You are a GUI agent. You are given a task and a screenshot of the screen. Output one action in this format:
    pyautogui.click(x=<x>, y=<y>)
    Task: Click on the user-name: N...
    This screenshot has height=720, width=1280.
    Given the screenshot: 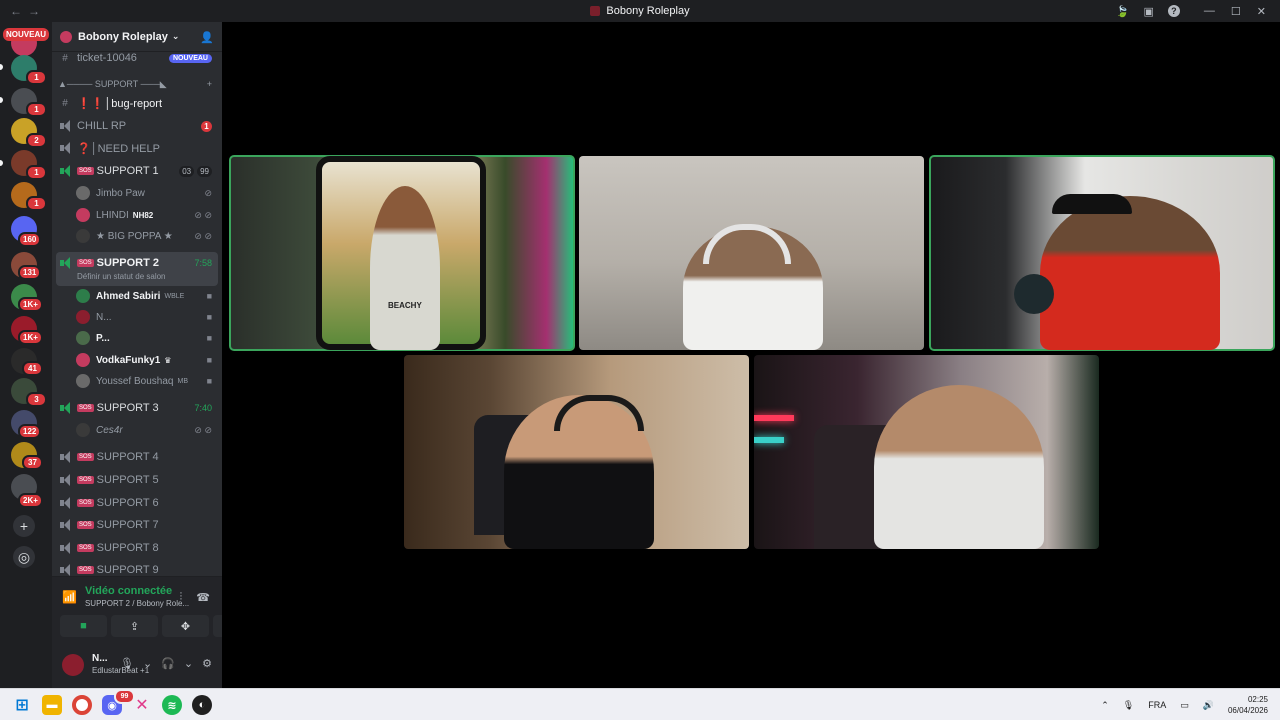 What is the action you would take?
    pyautogui.click(x=100, y=658)
    